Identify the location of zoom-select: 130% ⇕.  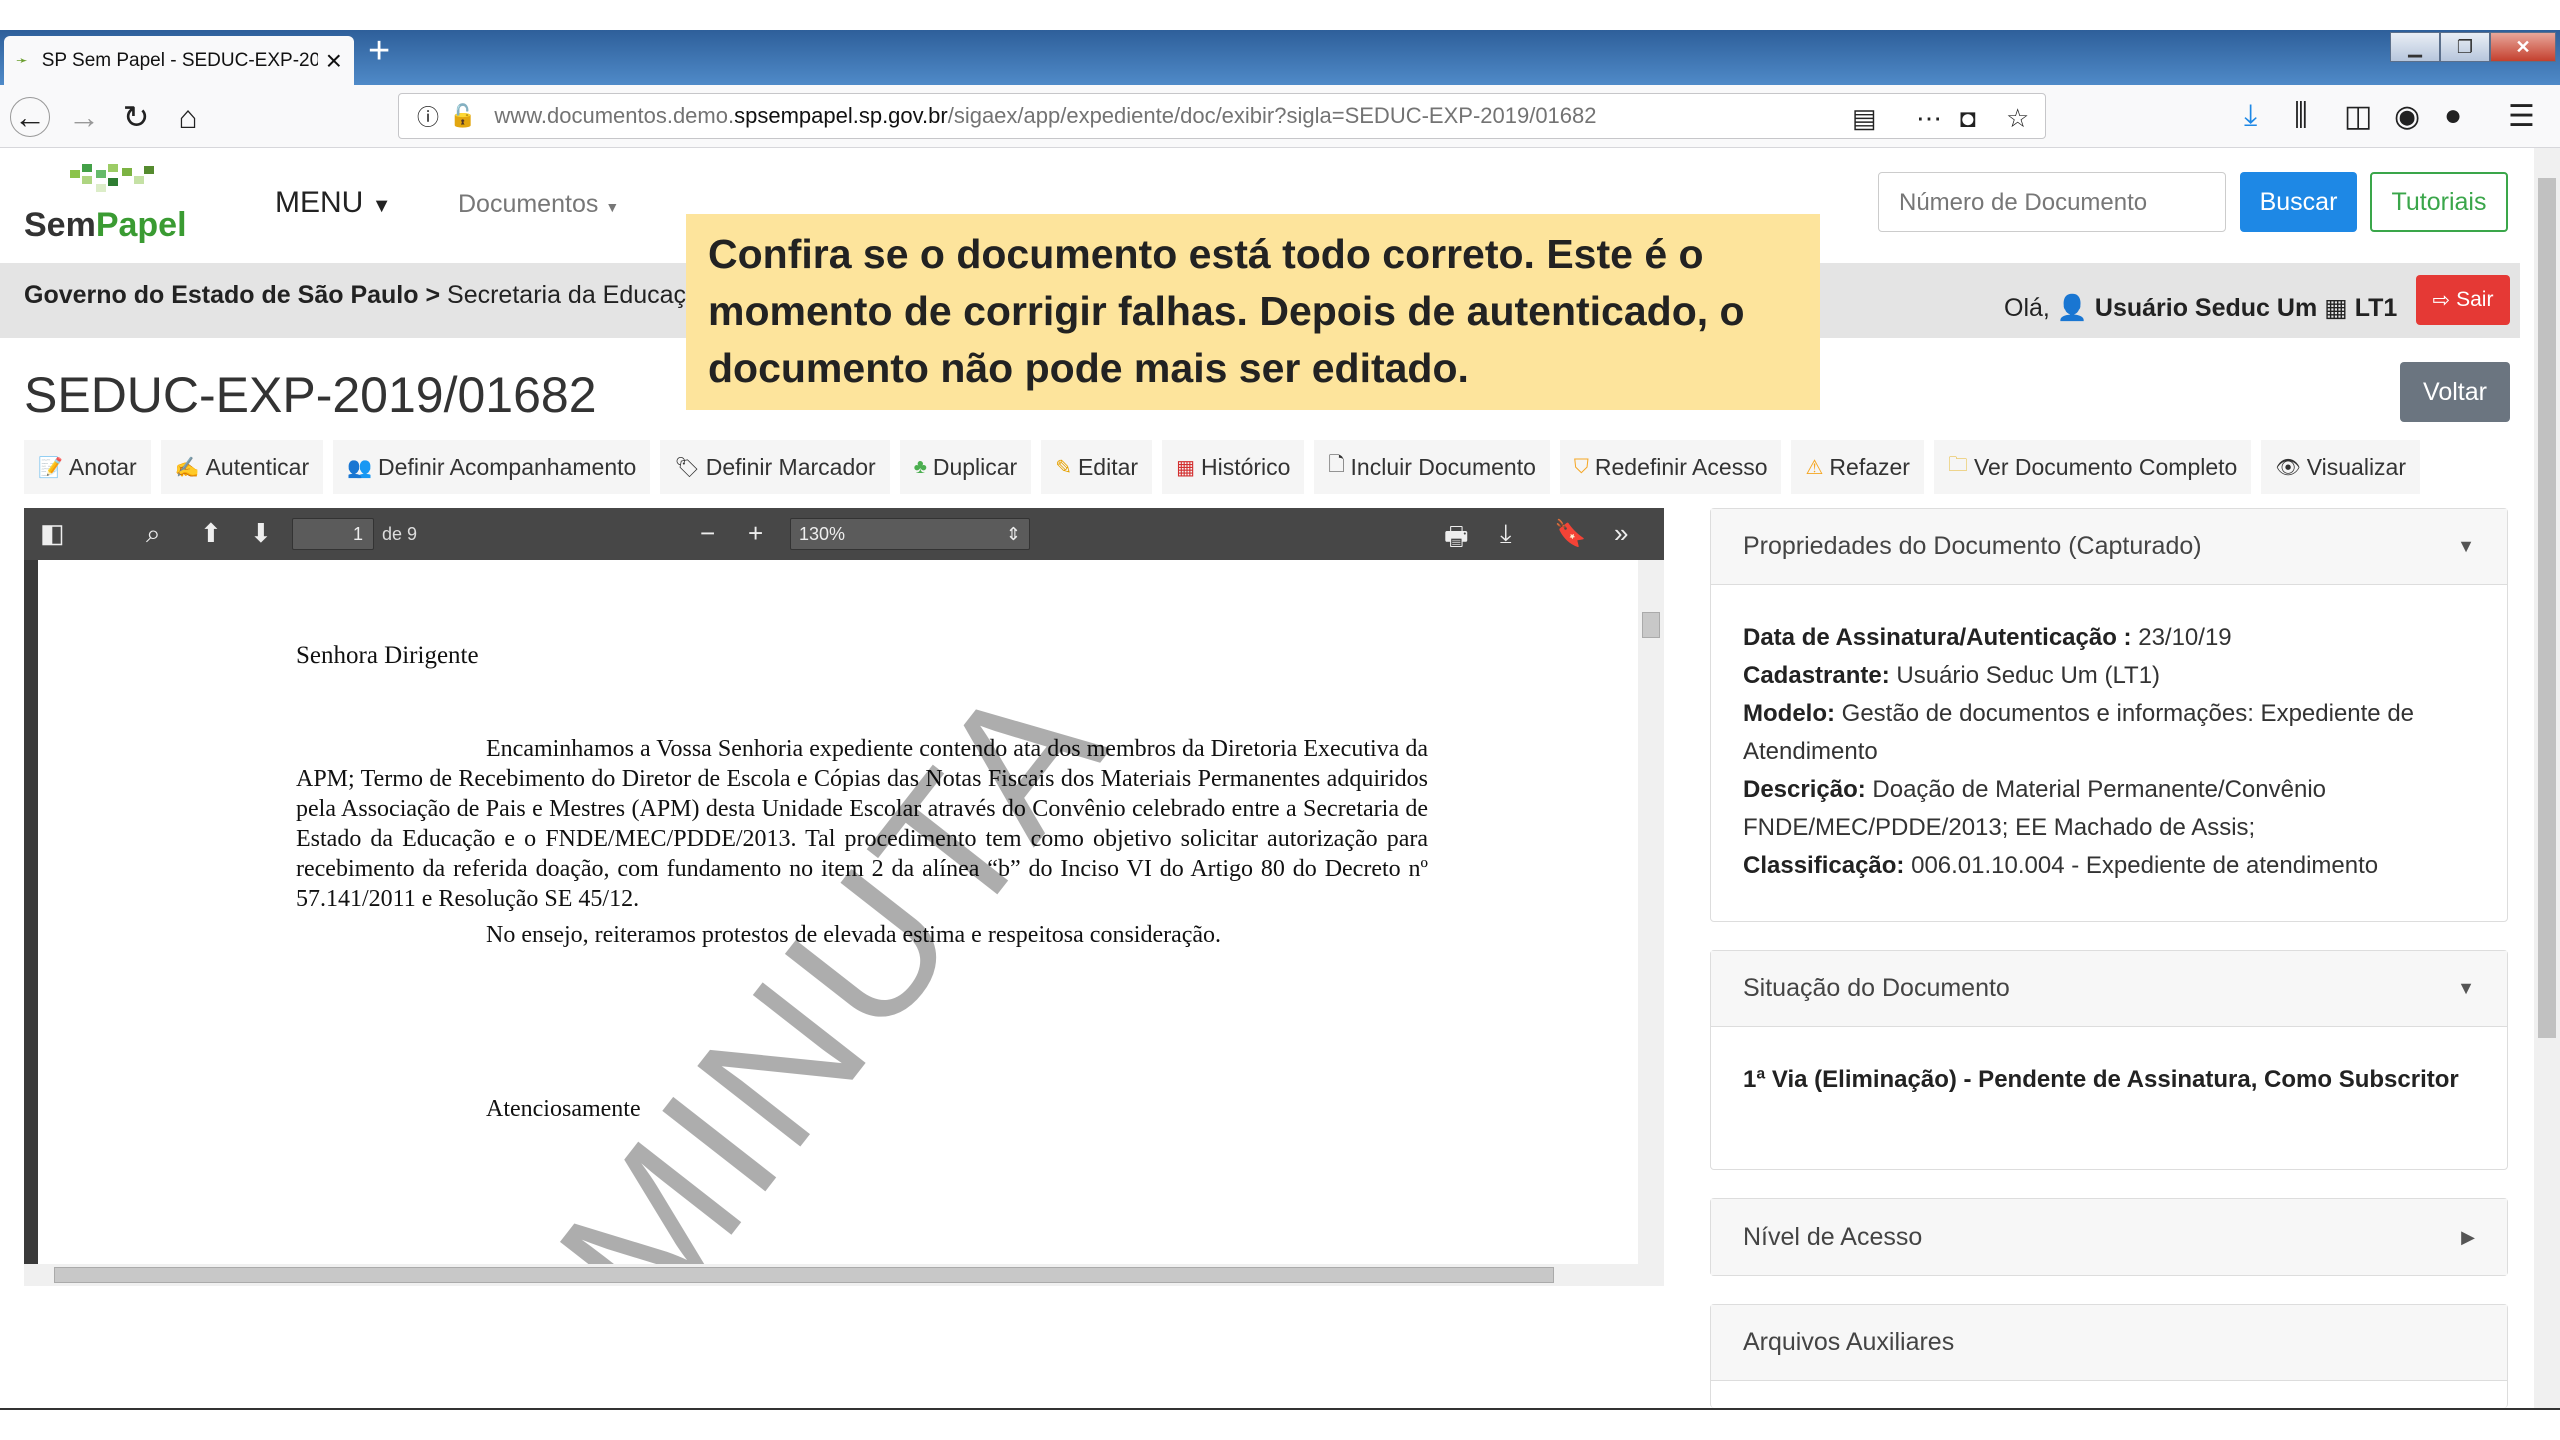
(910, 534).